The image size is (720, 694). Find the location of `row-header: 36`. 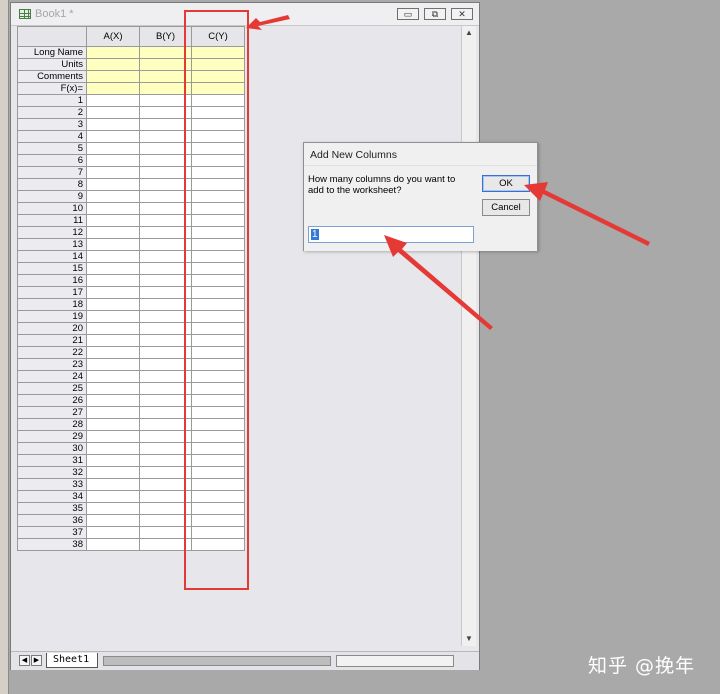

row-header: 36 is located at coordinates (52, 520).